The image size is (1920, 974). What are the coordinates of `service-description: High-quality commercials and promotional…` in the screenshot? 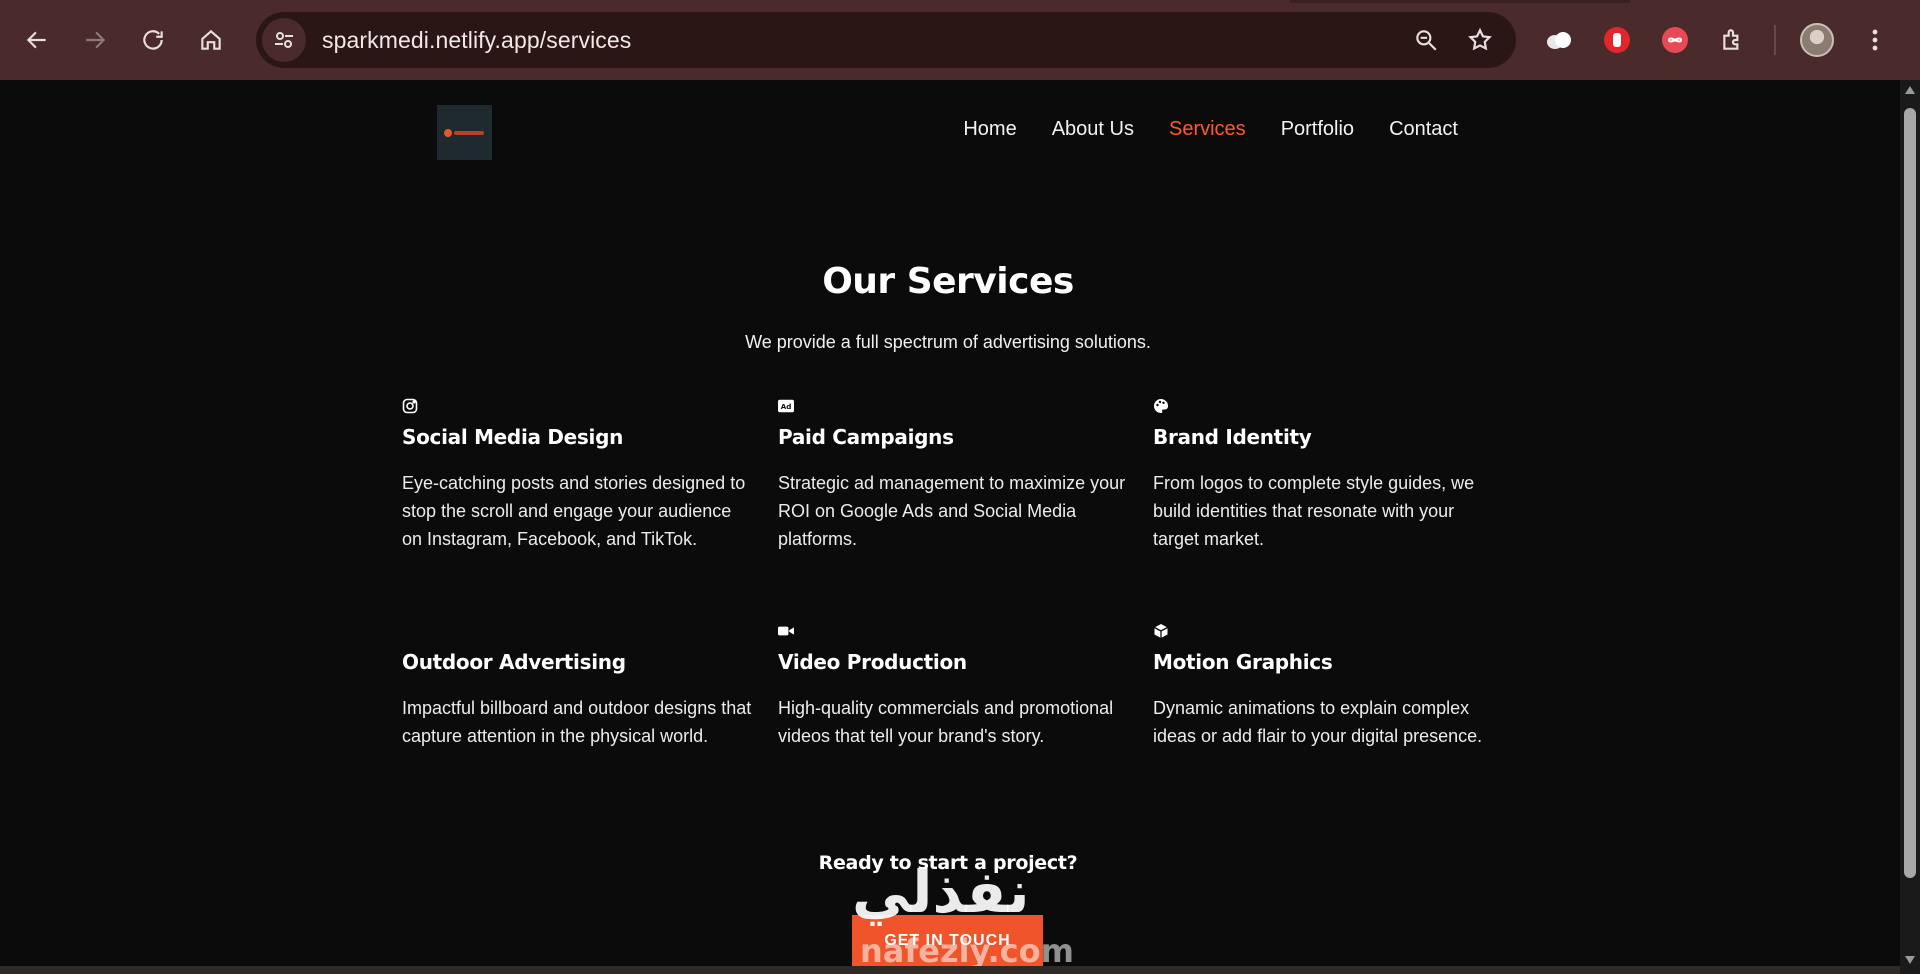 It's located at (946, 722).